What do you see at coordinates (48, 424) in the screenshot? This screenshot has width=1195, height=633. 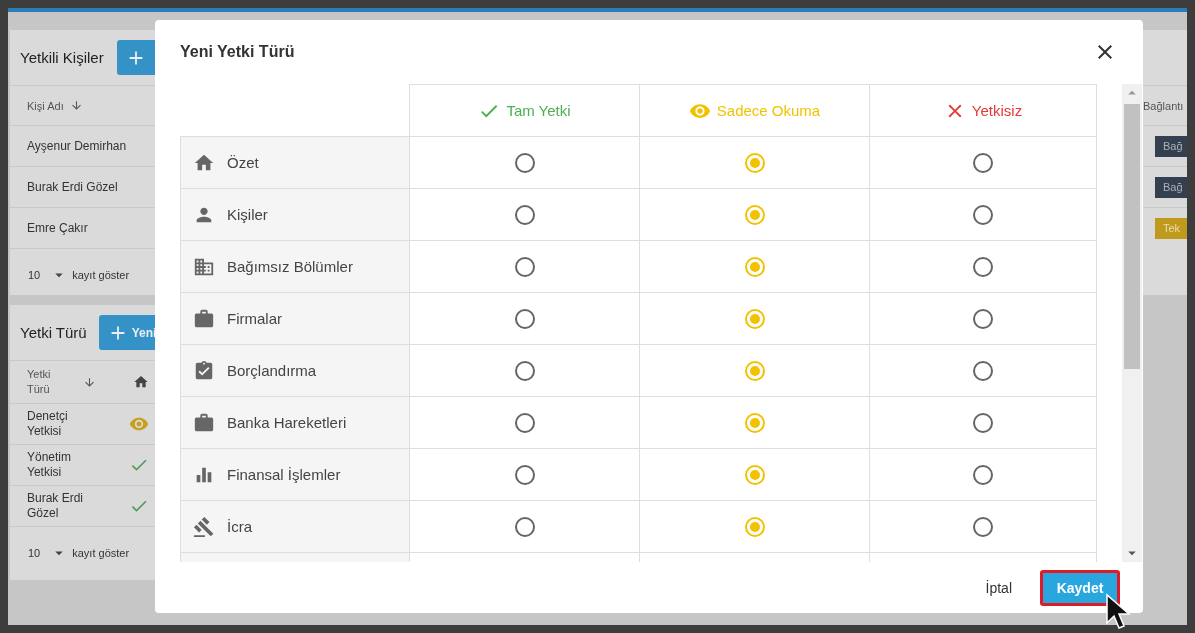 I see `table-cell-text: Denetçi Yetkisi` at bounding box center [48, 424].